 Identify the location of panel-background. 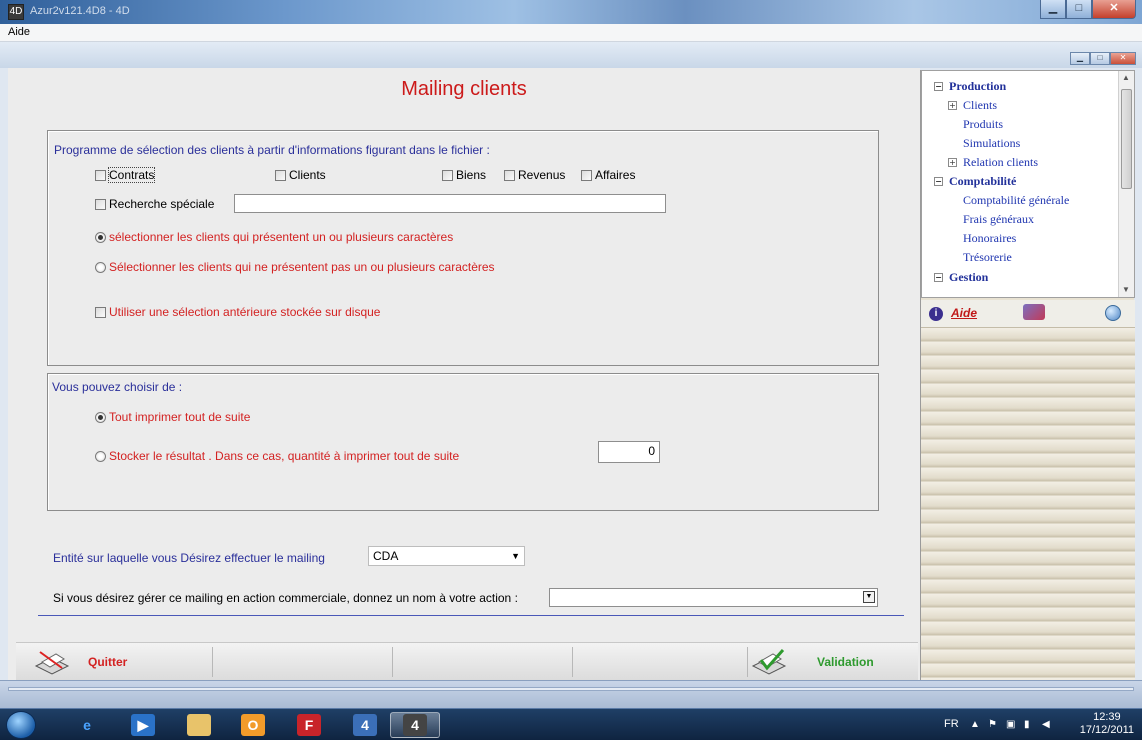
(1028, 504).